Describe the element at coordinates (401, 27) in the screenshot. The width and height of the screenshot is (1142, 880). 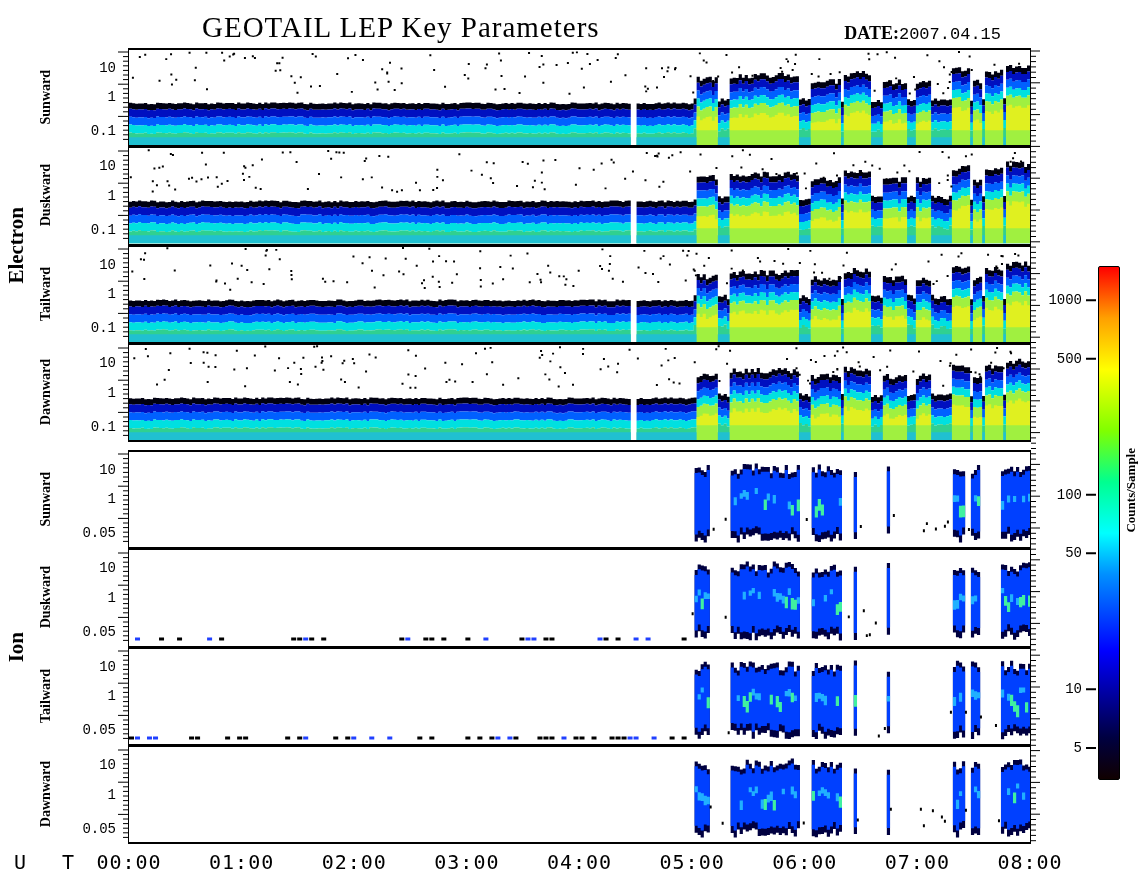
I see `plot-title: GEOTAIL LEP Key Parameters` at that location.